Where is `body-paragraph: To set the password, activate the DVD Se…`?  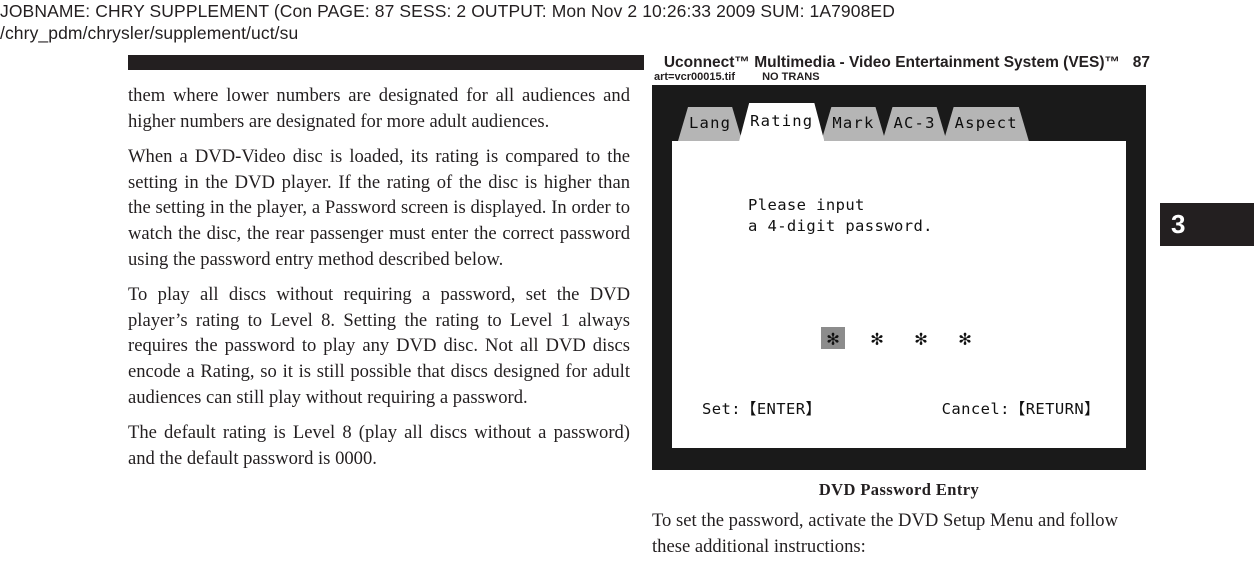
body-paragraph: To set the password, activate the DVD Se… is located at coordinates (885, 533).